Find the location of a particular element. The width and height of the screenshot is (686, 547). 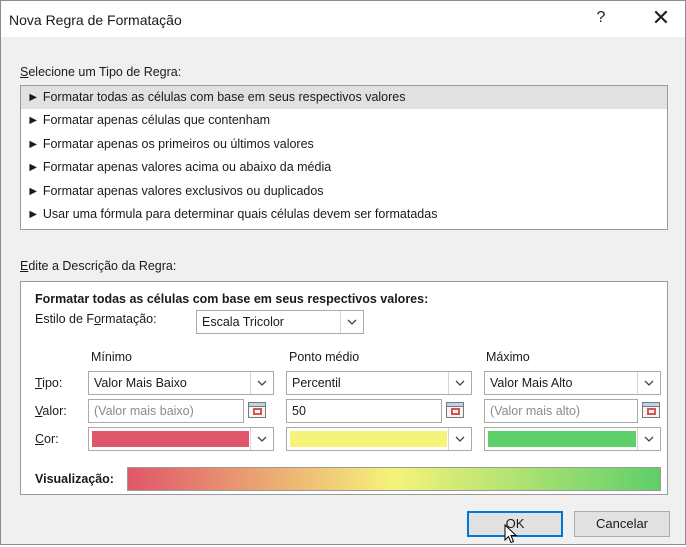

format-style-label: Estilo de Formatação: is located at coordinates (96, 319).